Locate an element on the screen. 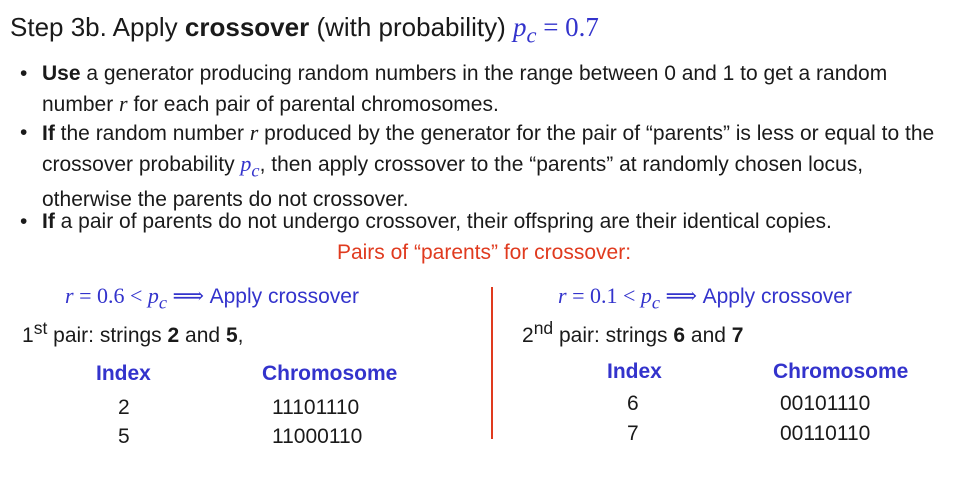  right-table-header-index: Index is located at coordinates (634, 371).